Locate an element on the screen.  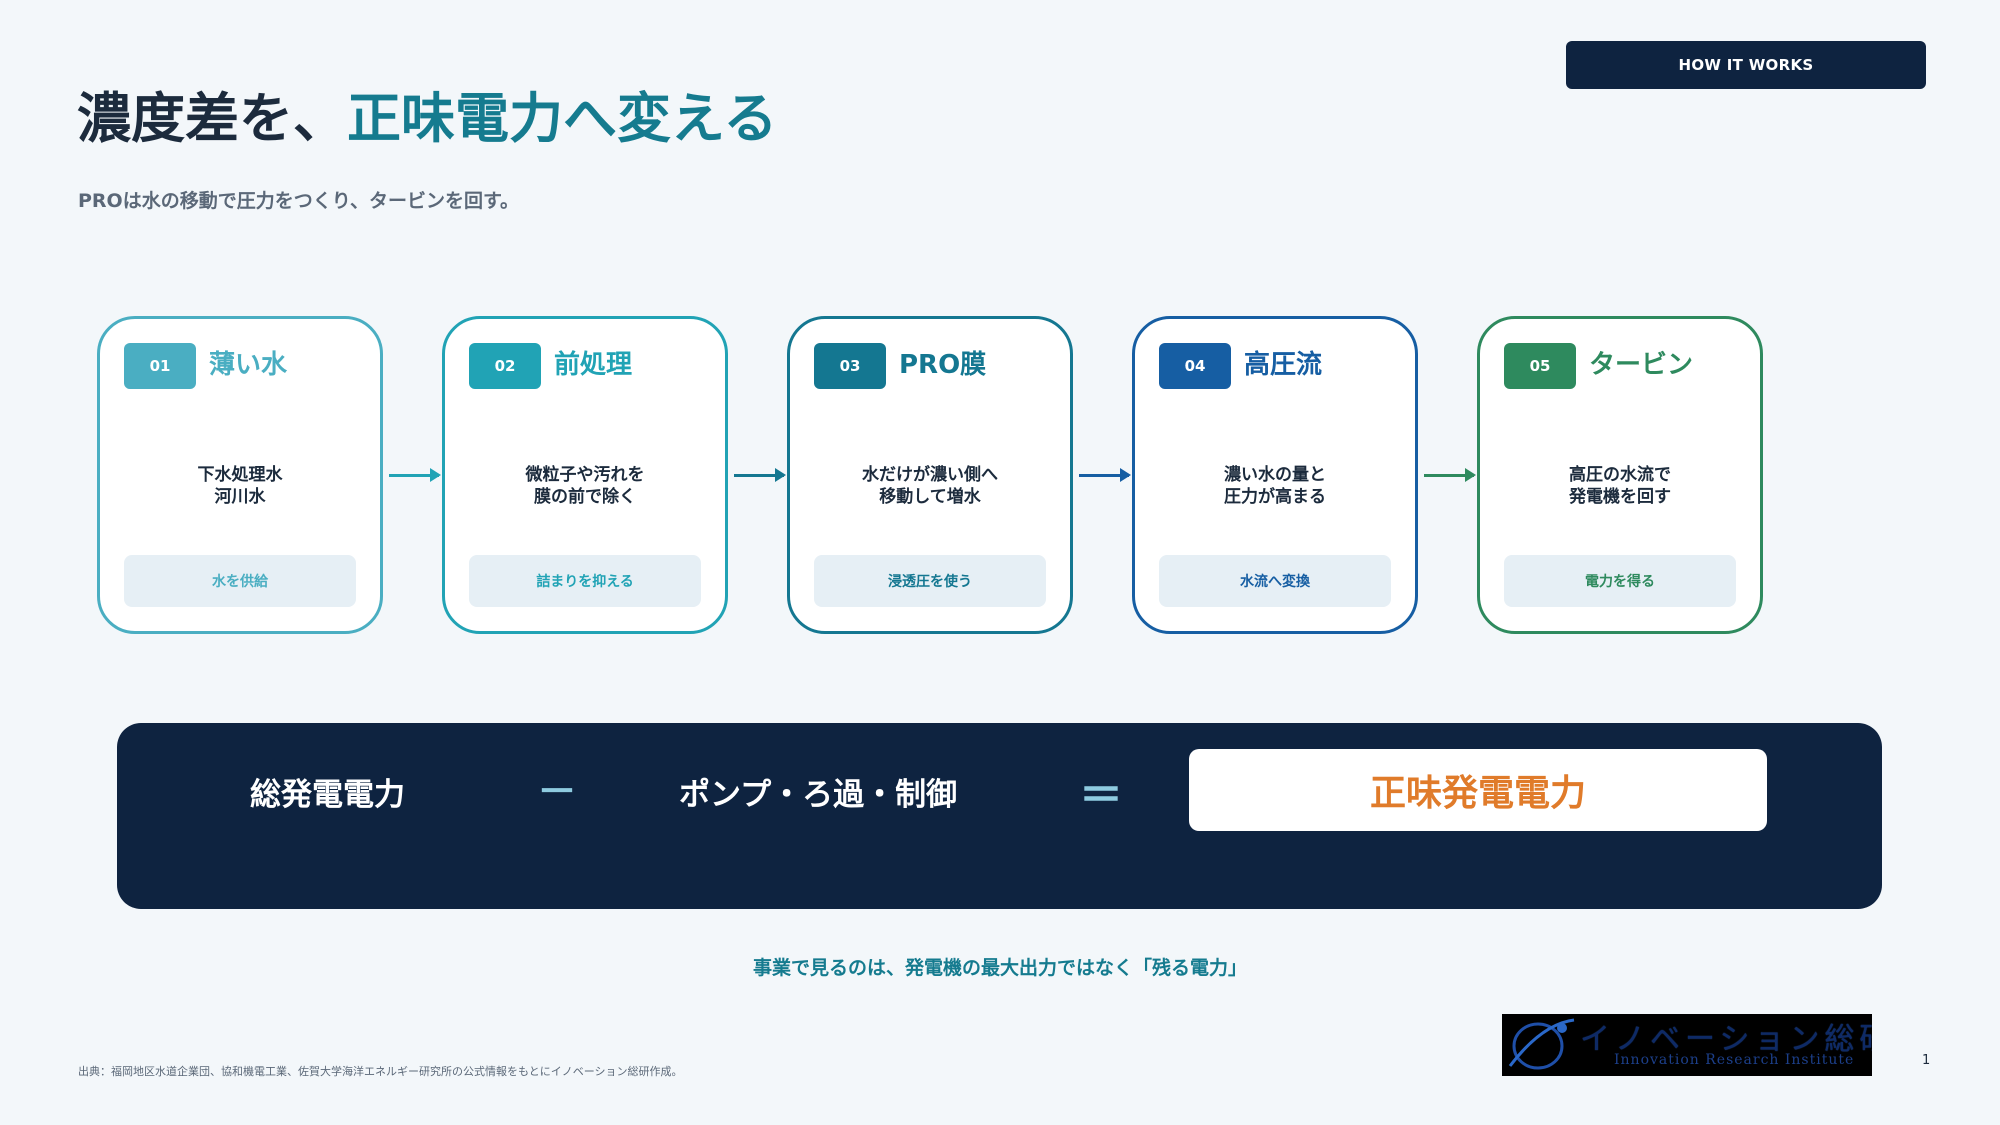
step-card-01: 01 薄い水 下水処理水 河川水 水を供給 is located at coordinates (240, 475).